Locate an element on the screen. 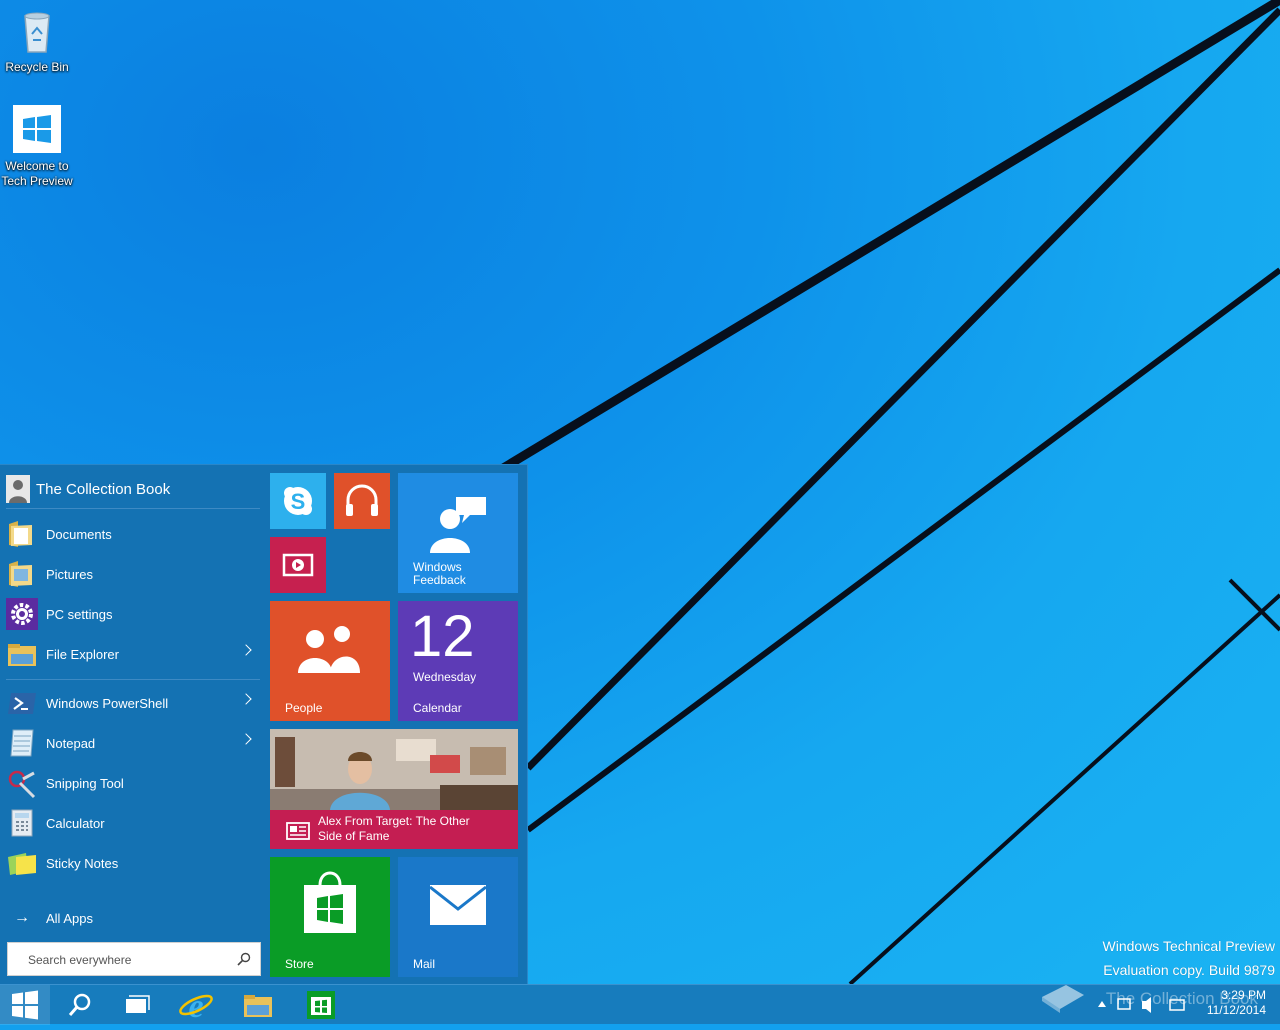 Image resolution: width=1280 pixels, height=1030 pixels. app-item-label: Documents is located at coordinates (79, 534).